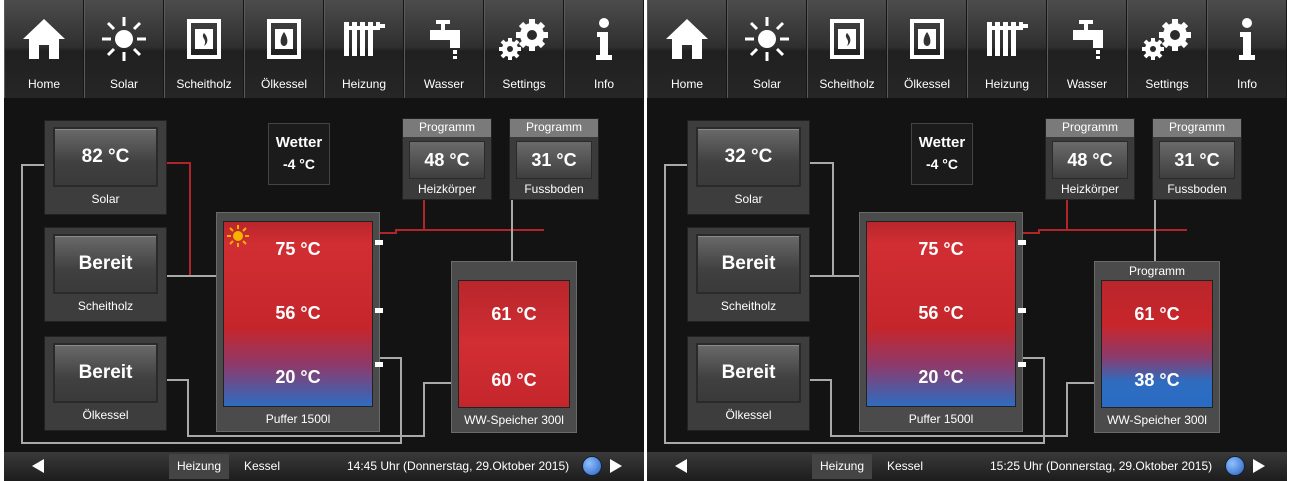 The height and width of the screenshot is (481, 1290). Describe the element at coordinates (283, 84) in the screenshot. I see `nav-label: Ölkessel` at that location.